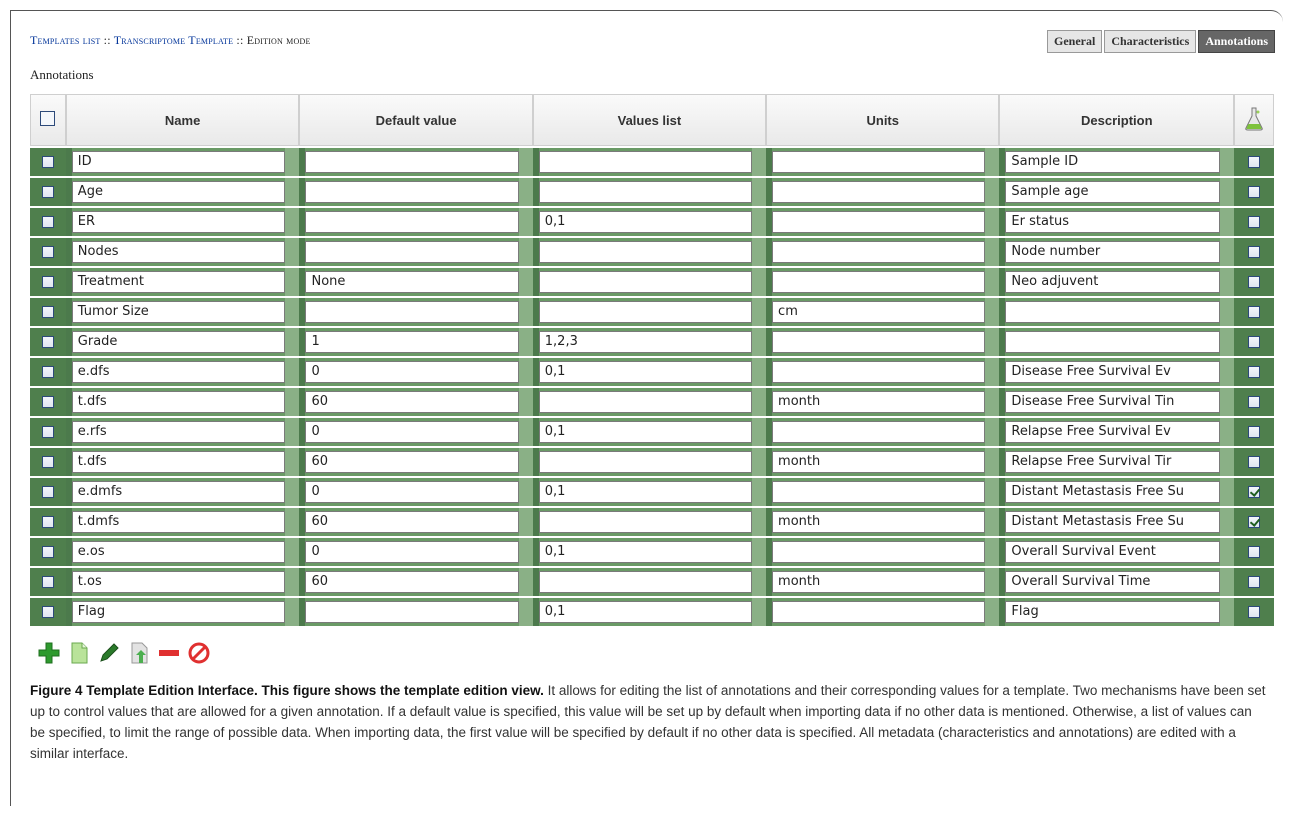 The image size is (1290, 815). What do you see at coordinates (1113, 522) in the screenshot?
I see `description-field: Distant Metastasis Free Su` at bounding box center [1113, 522].